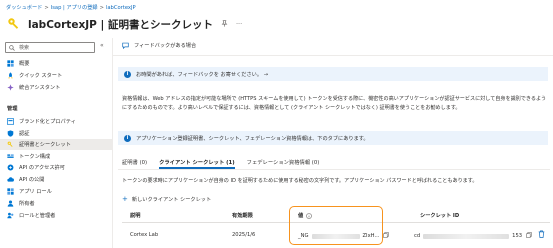  What do you see at coordinates (56, 156) in the screenshot?
I see `sidebar-item-token-configuration: トークン構成` at bounding box center [56, 156].